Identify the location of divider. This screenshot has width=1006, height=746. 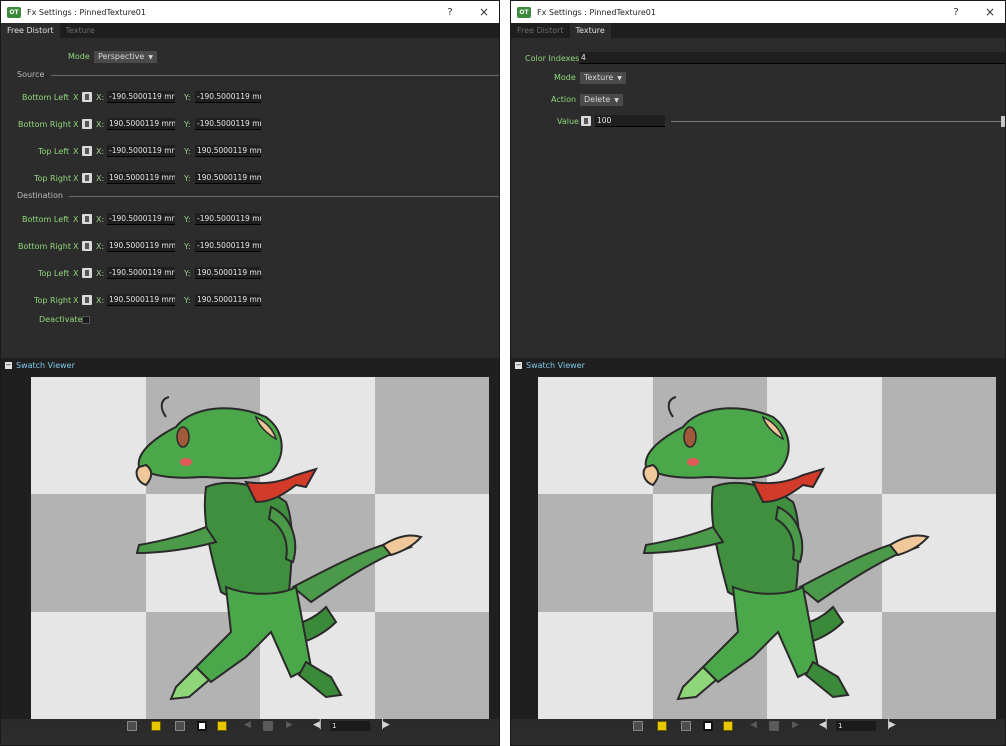
(275, 75).